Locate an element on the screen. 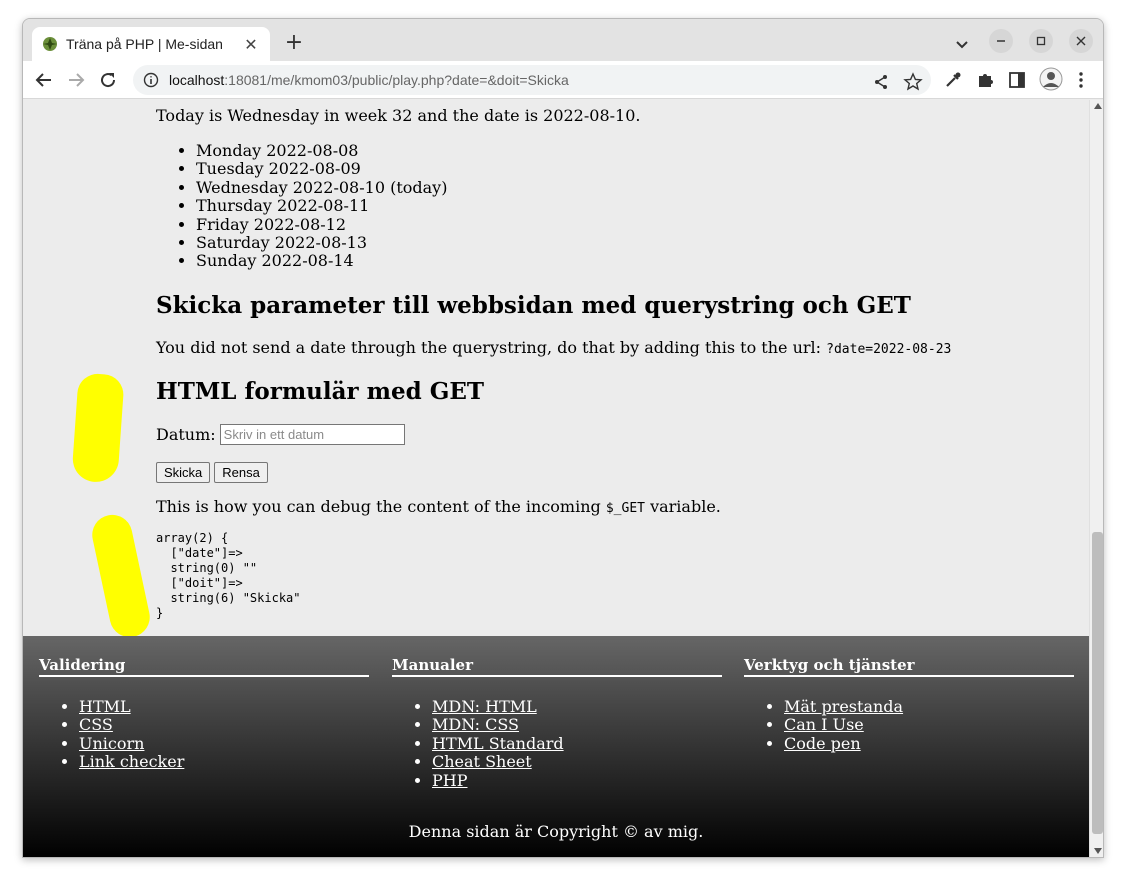  footer-link-css: CSS is located at coordinates (96, 724).